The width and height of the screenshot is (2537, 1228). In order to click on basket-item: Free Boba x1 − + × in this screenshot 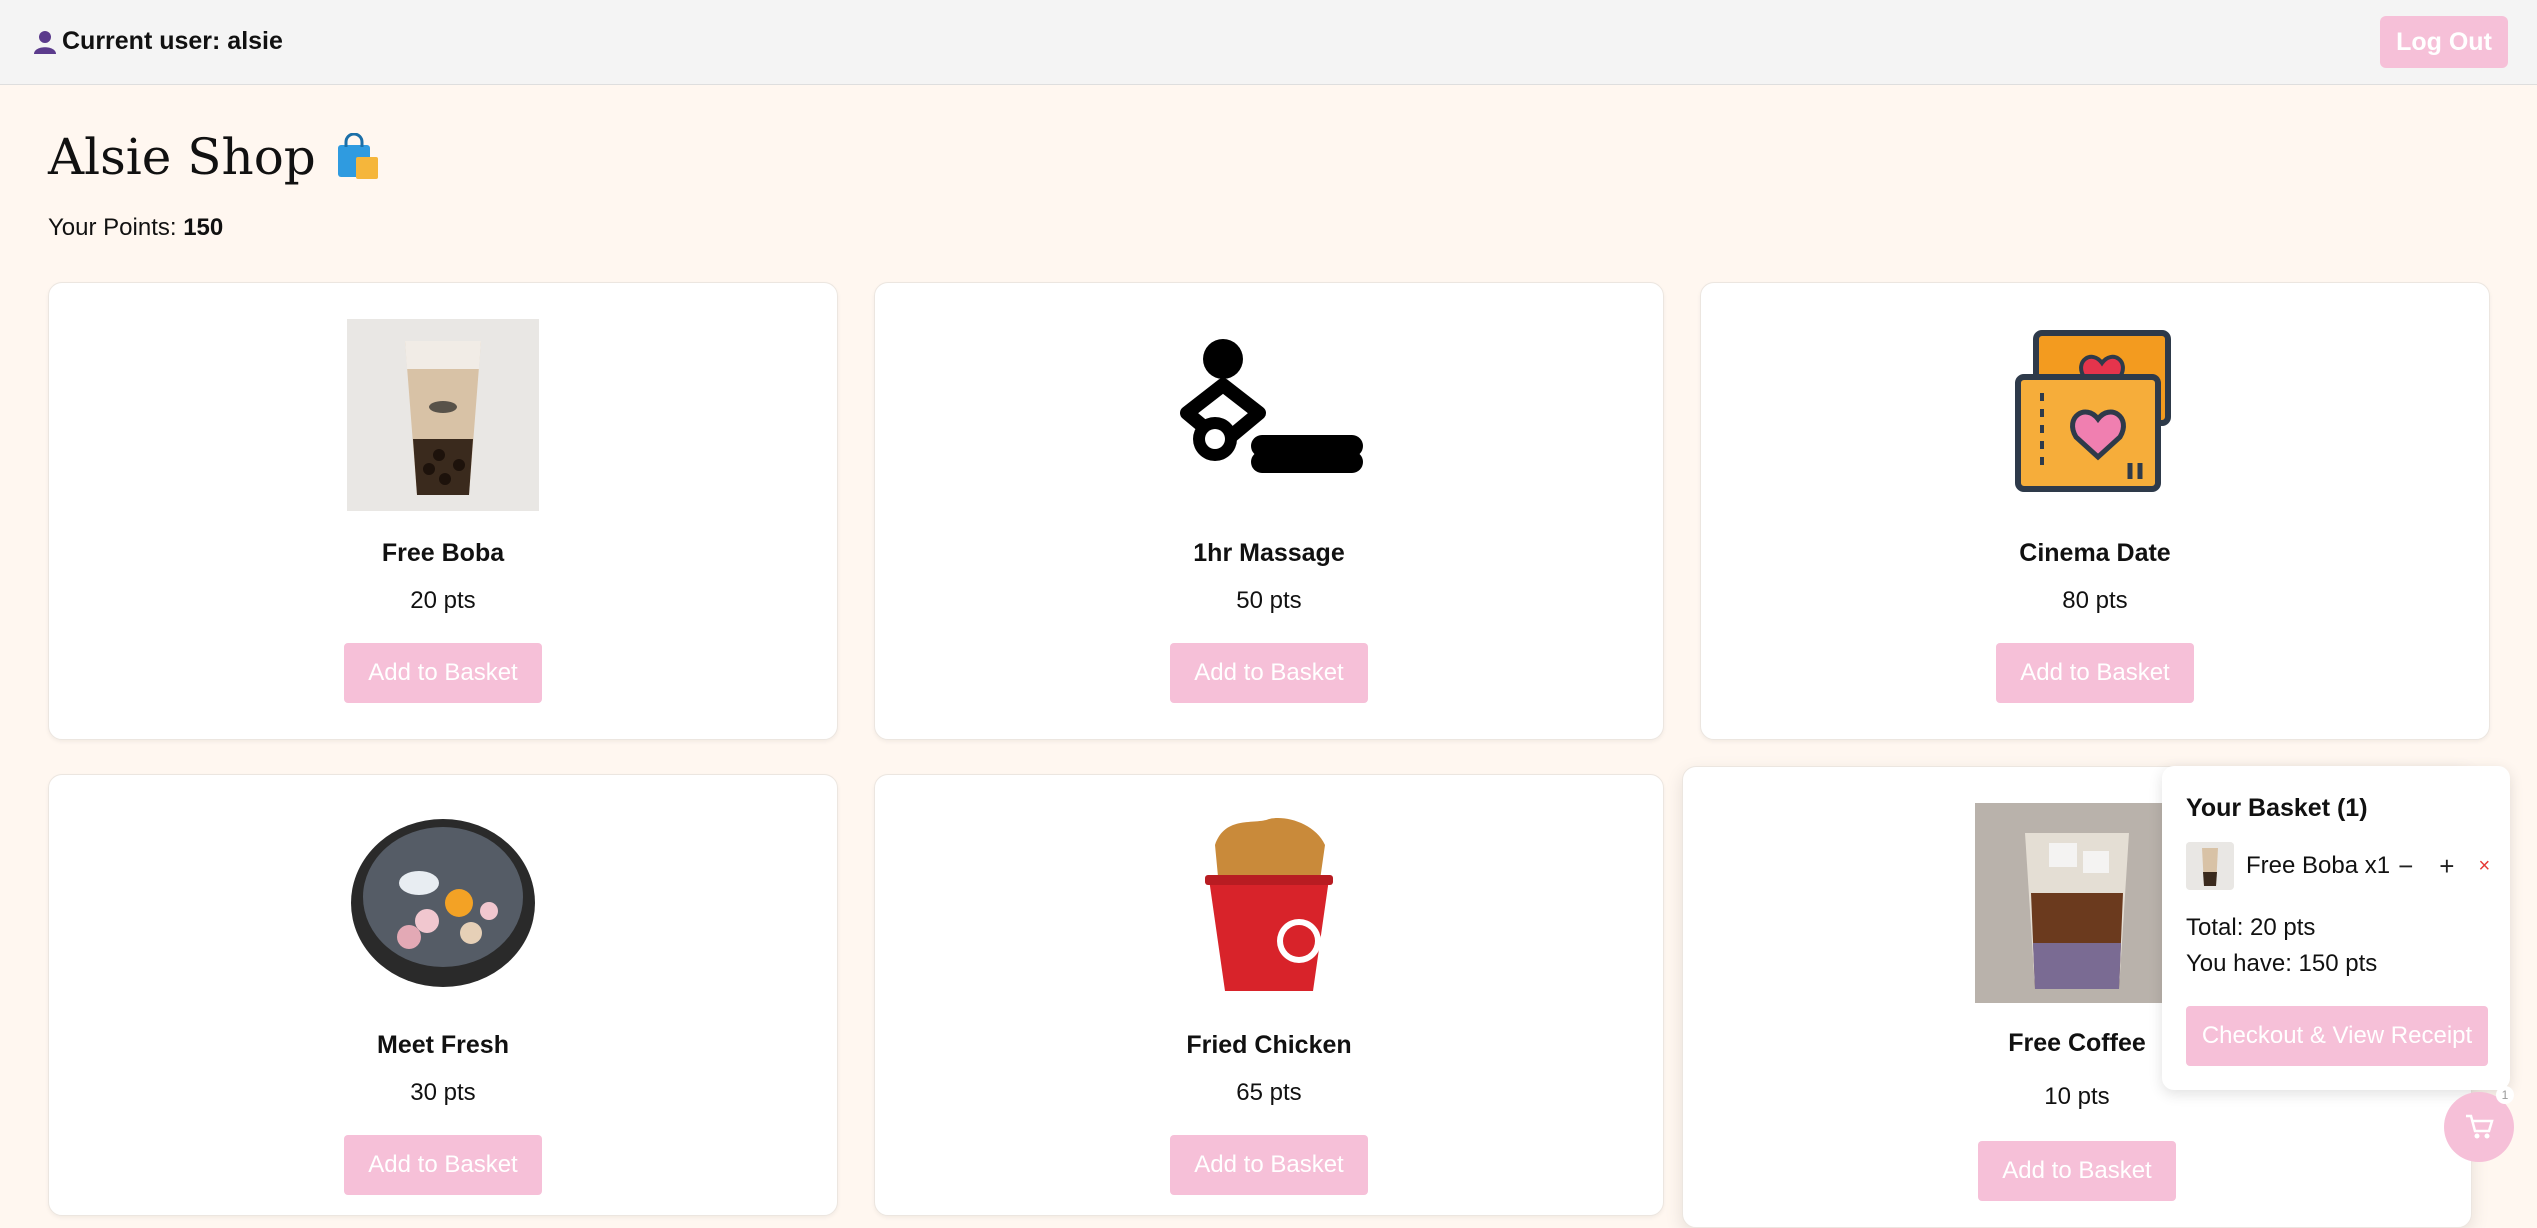, I will do `click(2341, 866)`.